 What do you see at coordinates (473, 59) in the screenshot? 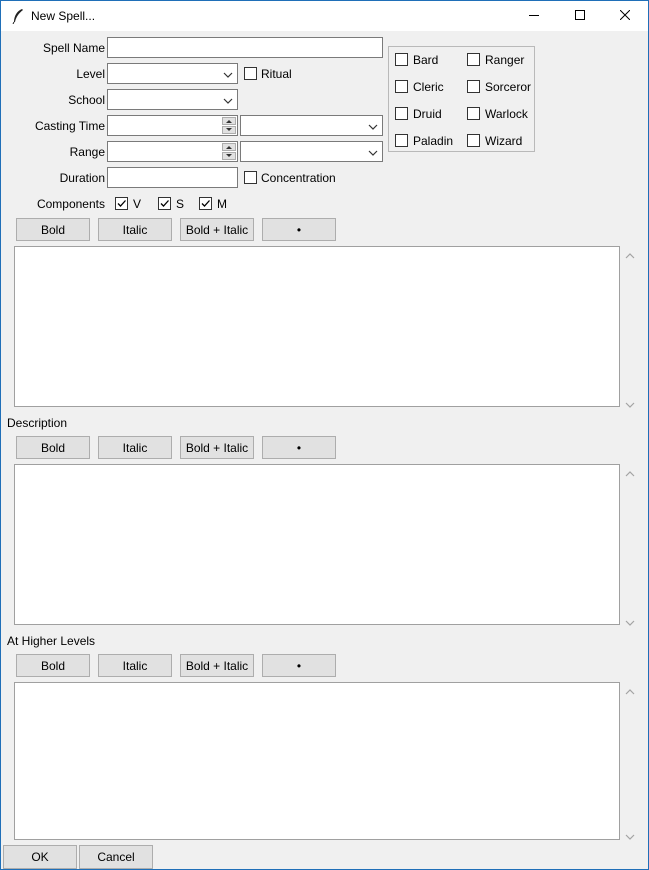
I see `class-ranger-checkbox` at bounding box center [473, 59].